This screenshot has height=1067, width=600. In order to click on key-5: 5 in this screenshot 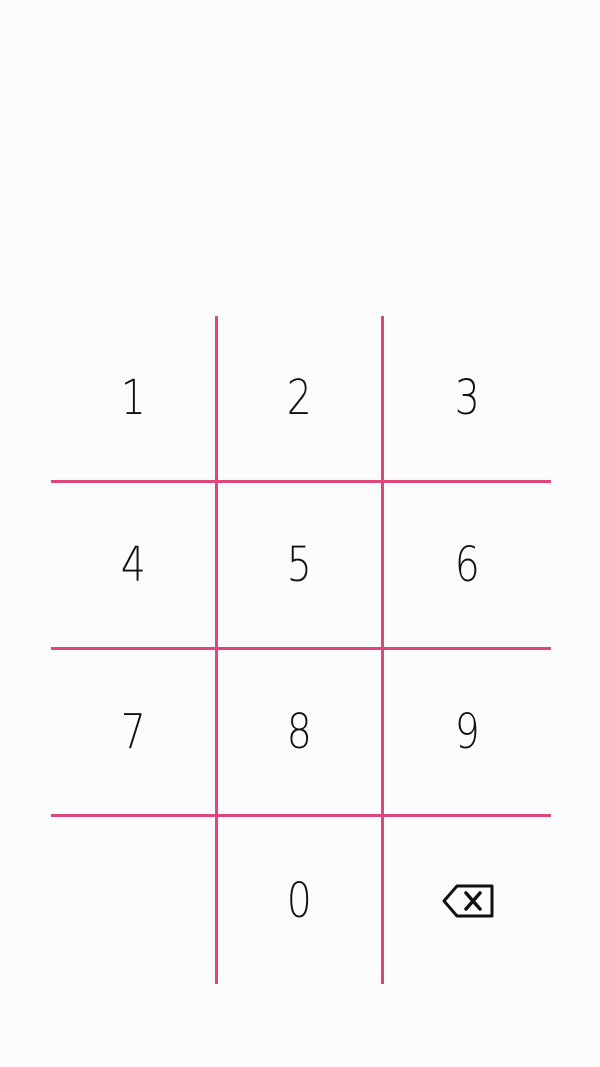, I will do `click(301, 566)`.